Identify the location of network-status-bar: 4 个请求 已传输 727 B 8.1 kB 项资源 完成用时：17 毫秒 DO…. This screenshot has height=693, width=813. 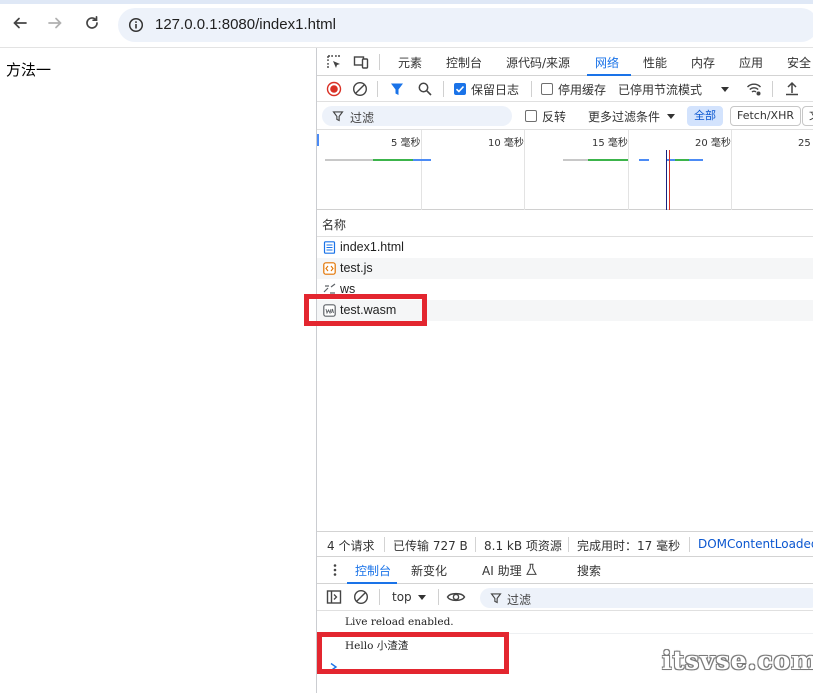
(565, 544).